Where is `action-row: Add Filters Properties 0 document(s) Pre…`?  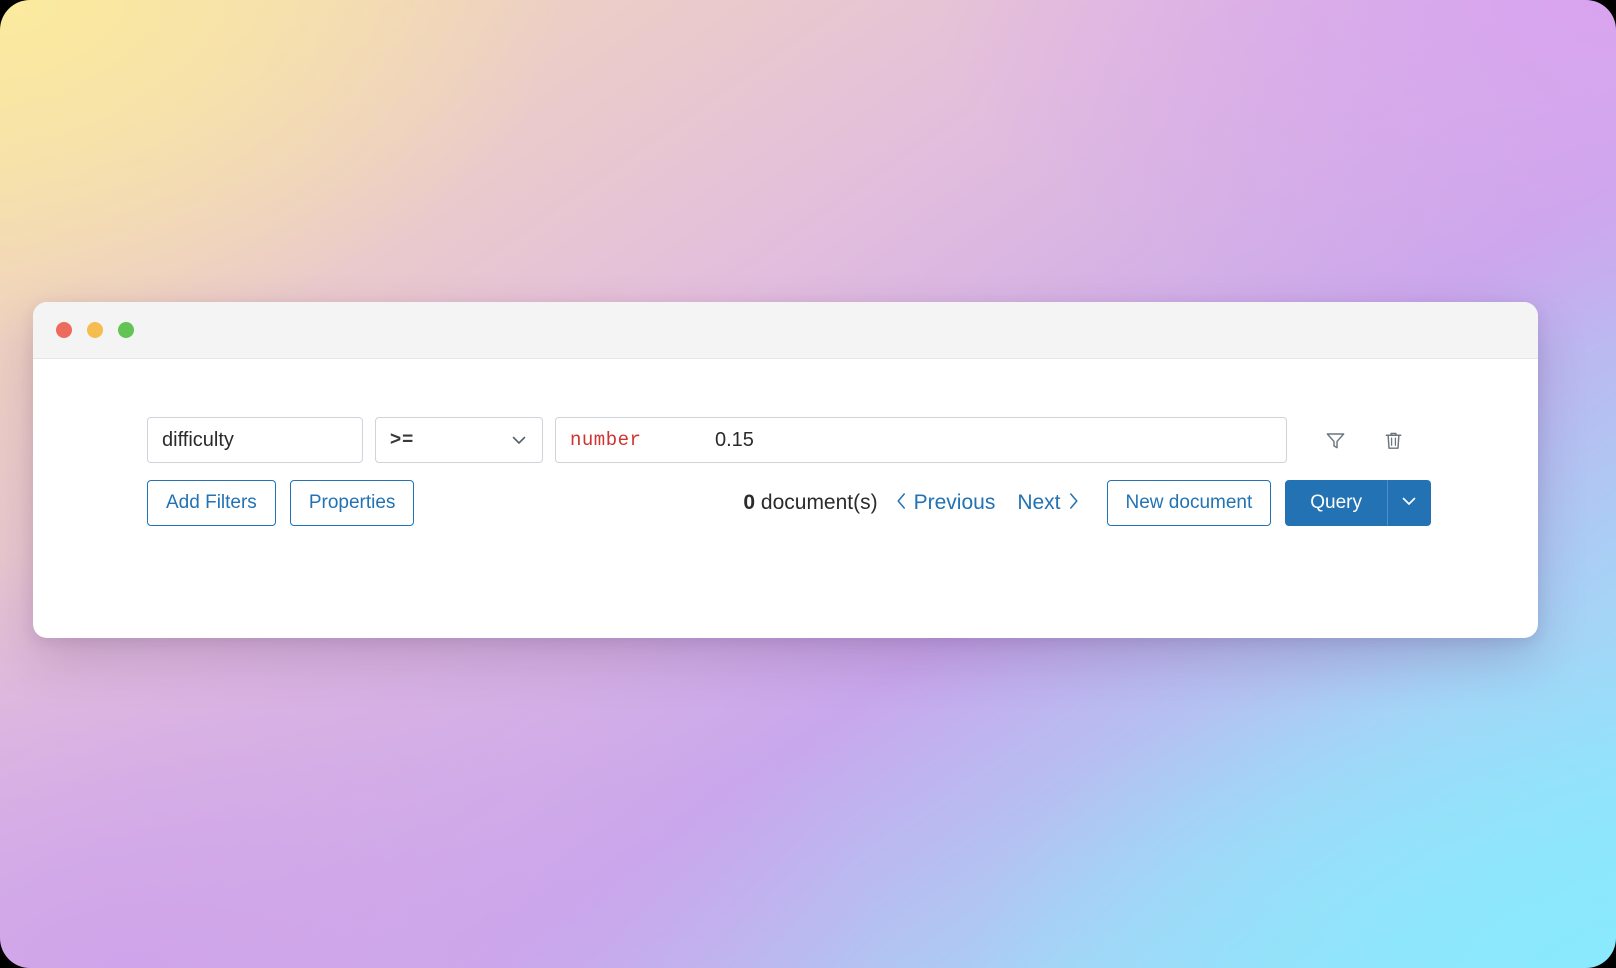
action-row: Add Filters Properties 0 document(s) Pre… is located at coordinates (785, 503).